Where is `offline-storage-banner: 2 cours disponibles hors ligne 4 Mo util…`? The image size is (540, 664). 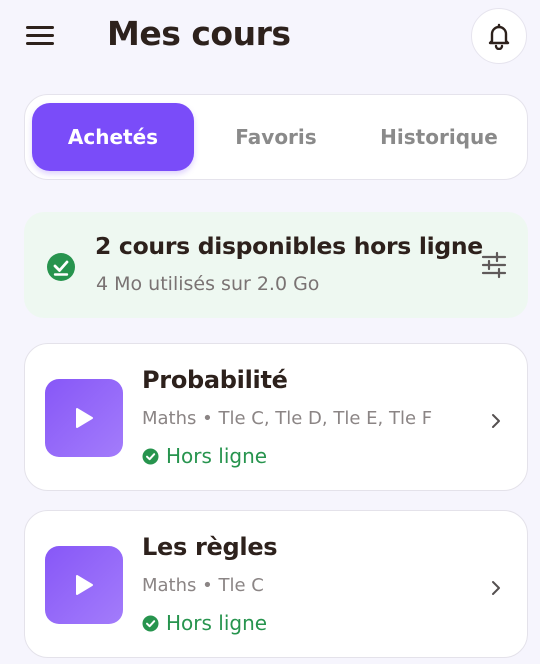
offline-storage-banner: 2 cours disponibles hors ligne 4 Mo util… is located at coordinates (276, 265).